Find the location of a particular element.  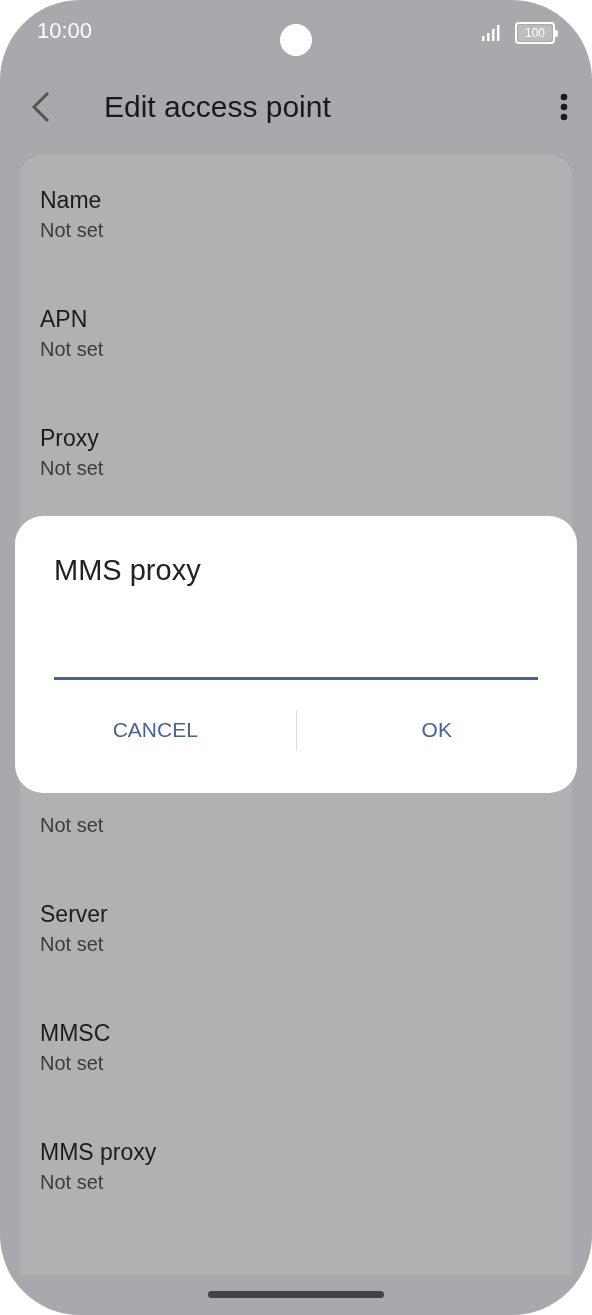

status-time: 10:00 is located at coordinates (65, 31).